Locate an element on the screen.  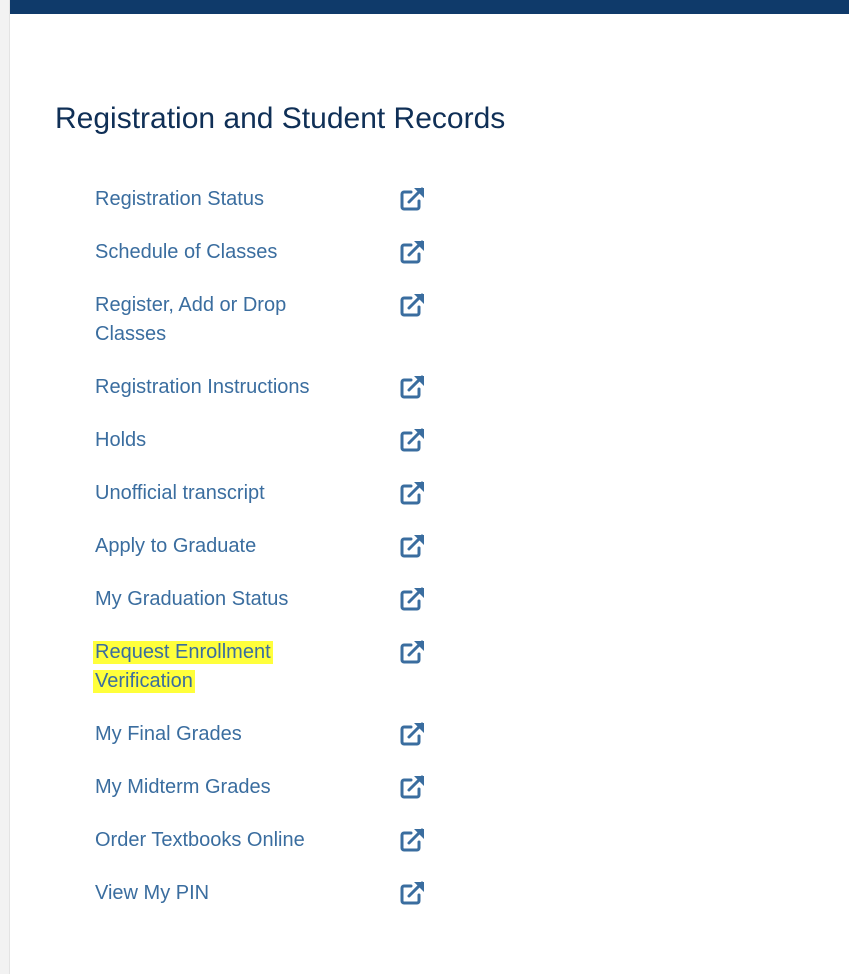
link-label: Unofficial transcript is located at coordinates (180, 493).